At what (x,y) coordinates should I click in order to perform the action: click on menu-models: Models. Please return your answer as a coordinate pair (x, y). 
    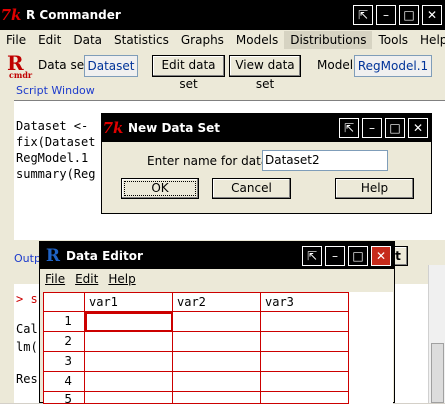
    Looking at the image, I should click on (257, 40).